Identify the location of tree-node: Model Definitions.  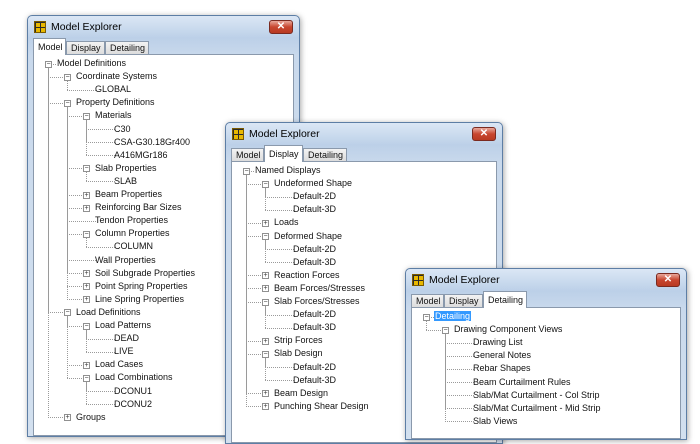
(91, 63).